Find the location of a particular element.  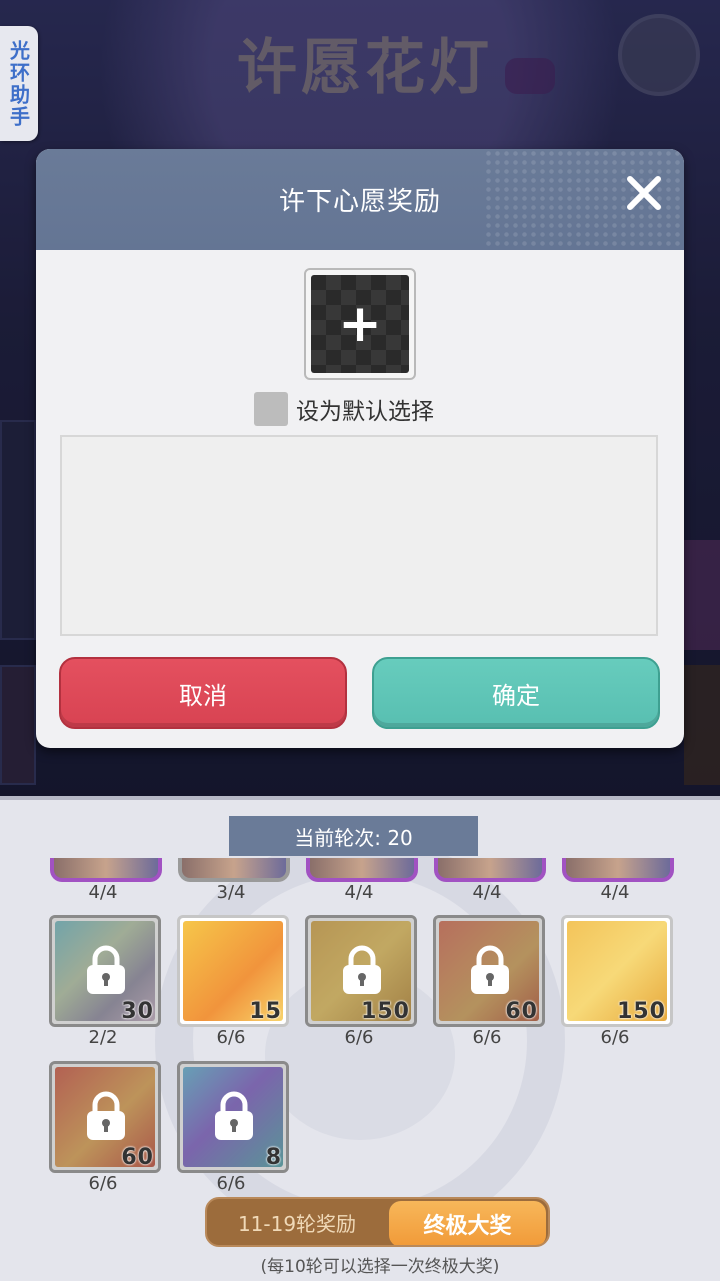

plus-icon: + is located at coordinates (360, 324).